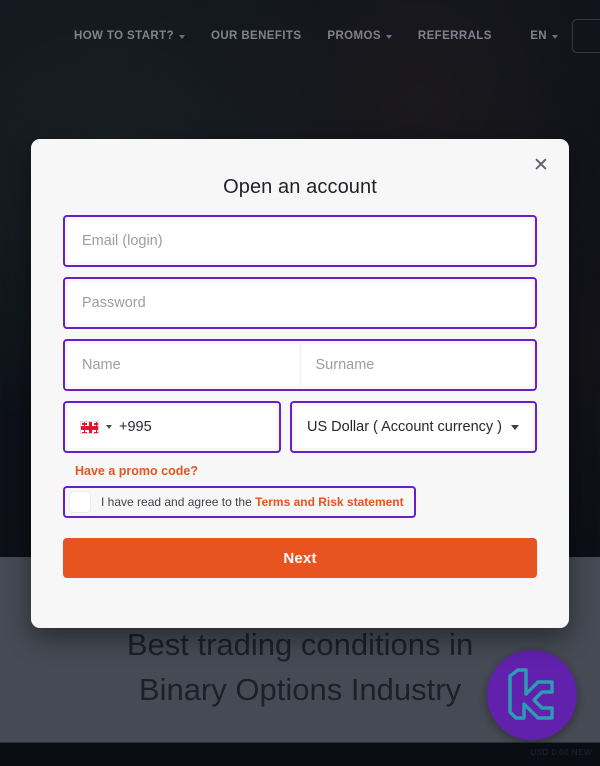 The height and width of the screenshot is (766, 600). What do you see at coordinates (329, 502) in the screenshot?
I see `terms-and-risk-link: Terms and Risk statement` at bounding box center [329, 502].